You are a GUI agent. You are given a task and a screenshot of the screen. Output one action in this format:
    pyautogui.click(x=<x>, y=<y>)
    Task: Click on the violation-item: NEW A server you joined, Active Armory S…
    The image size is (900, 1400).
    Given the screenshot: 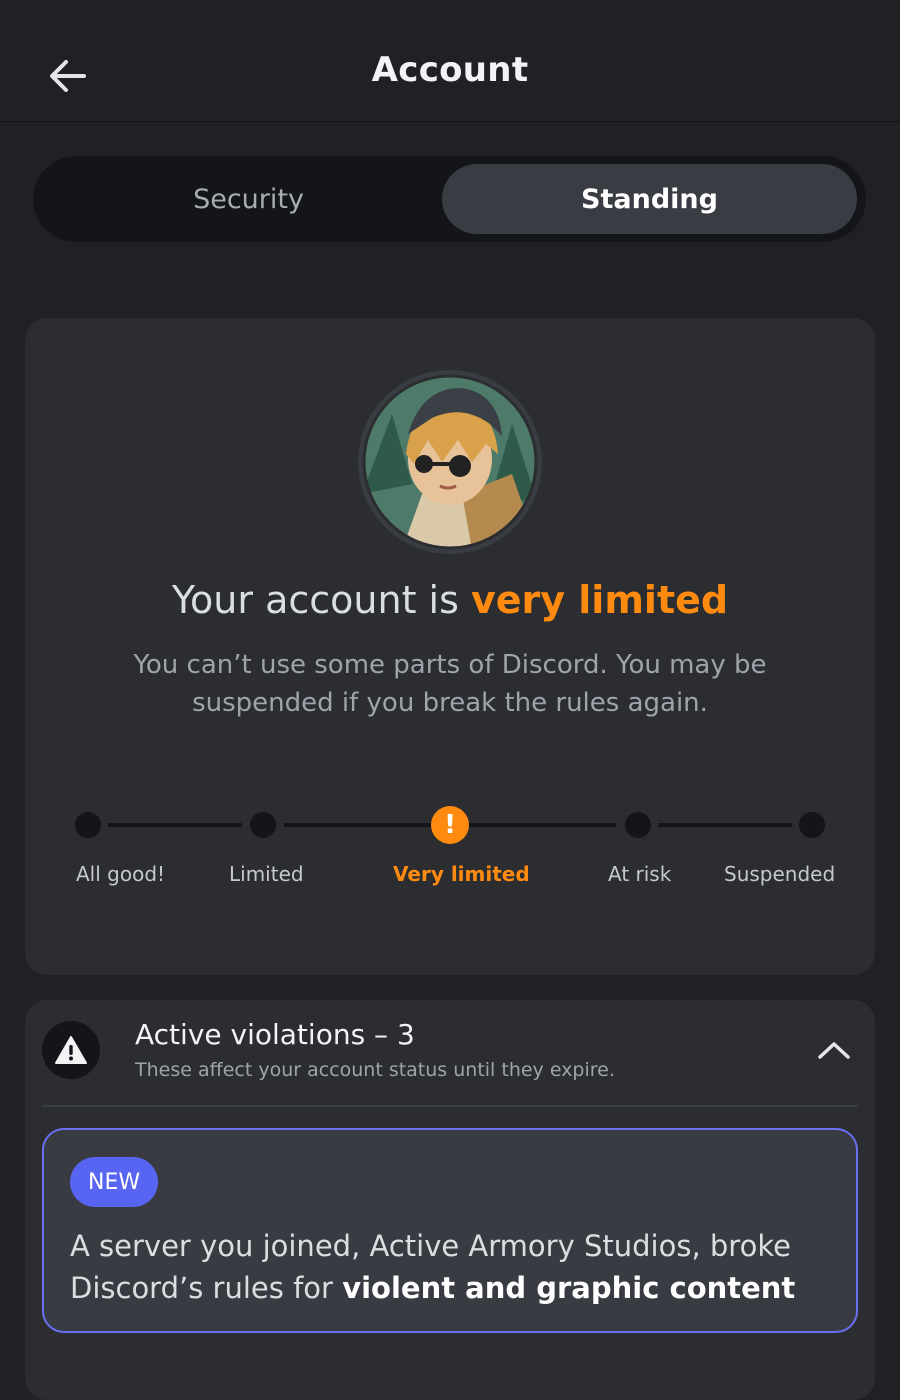 What is the action you would take?
    pyautogui.click(x=450, y=1230)
    